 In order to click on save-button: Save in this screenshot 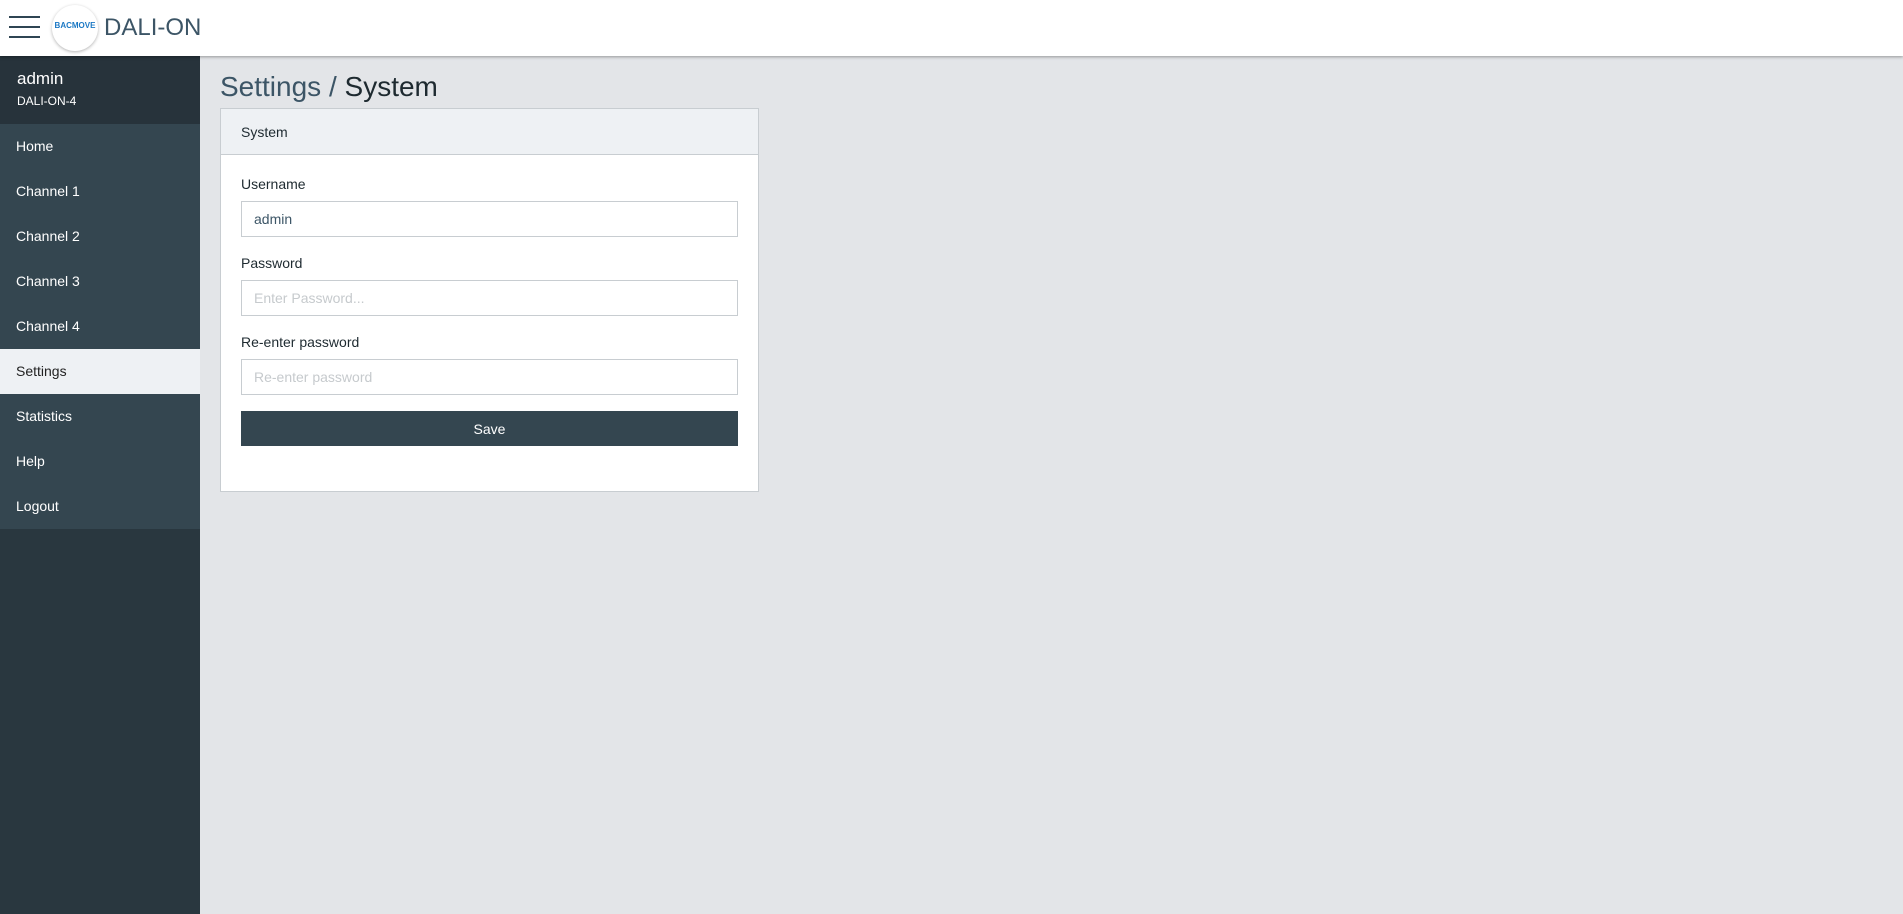, I will do `click(489, 428)`.